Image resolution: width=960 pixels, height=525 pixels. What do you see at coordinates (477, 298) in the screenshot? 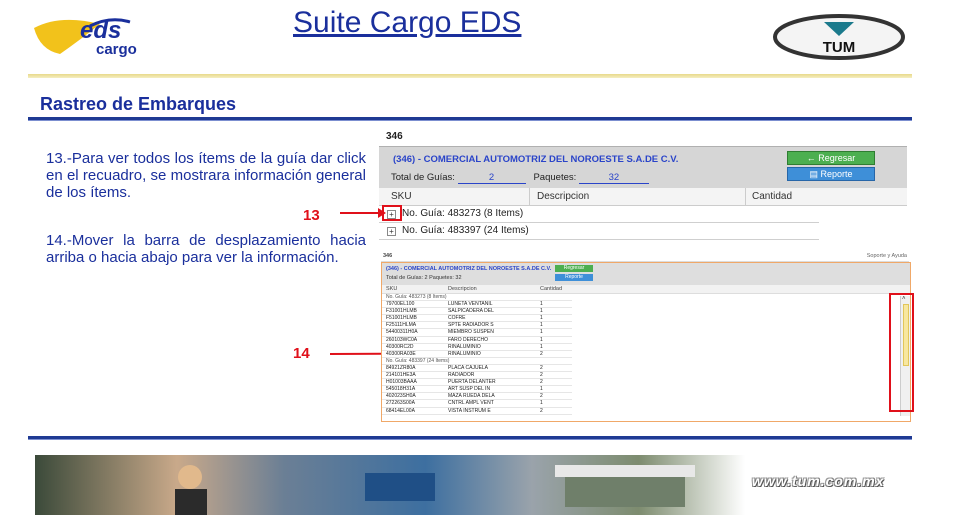
I see `mini-group-row: No. Guía: 483273 (8 Items)` at bounding box center [477, 298].